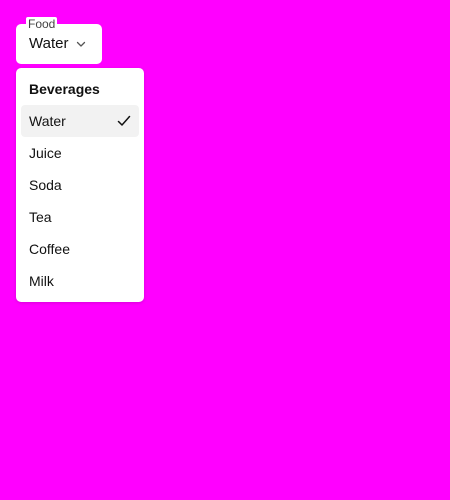 This screenshot has height=500, width=450. What do you see at coordinates (80, 281) in the screenshot?
I see `option-milk: Milk` at bounding box center [80, 281].